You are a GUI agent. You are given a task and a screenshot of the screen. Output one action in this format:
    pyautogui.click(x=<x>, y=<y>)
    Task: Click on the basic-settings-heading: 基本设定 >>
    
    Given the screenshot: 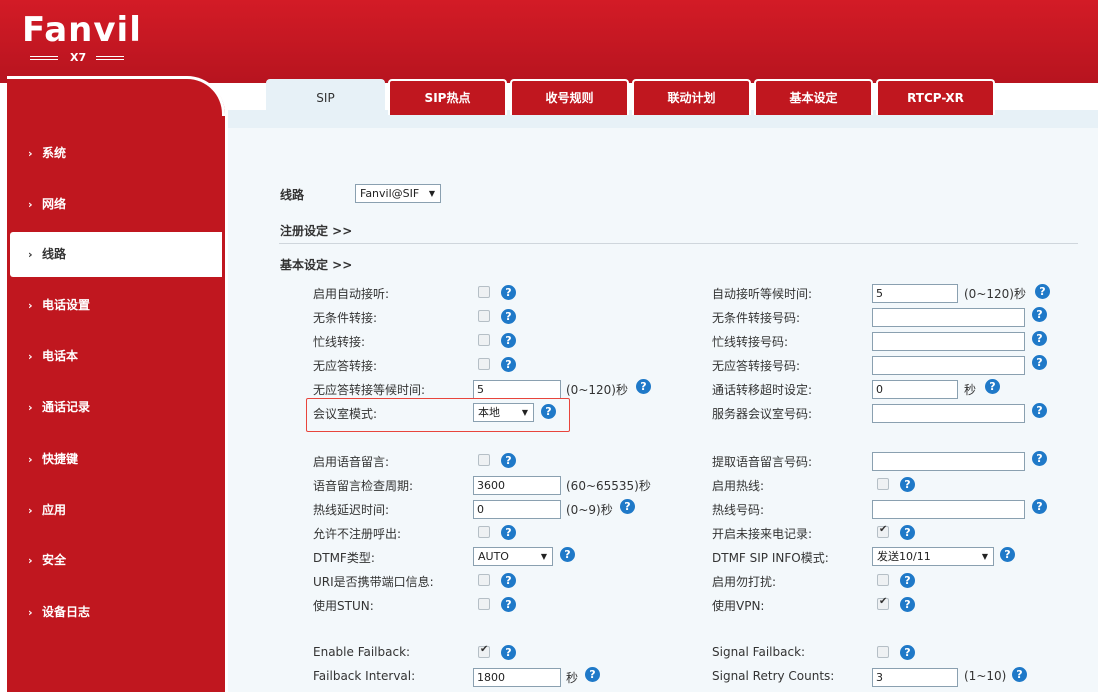 What is the action you would take?
    pyautogui.click(x=316, y=264)
    